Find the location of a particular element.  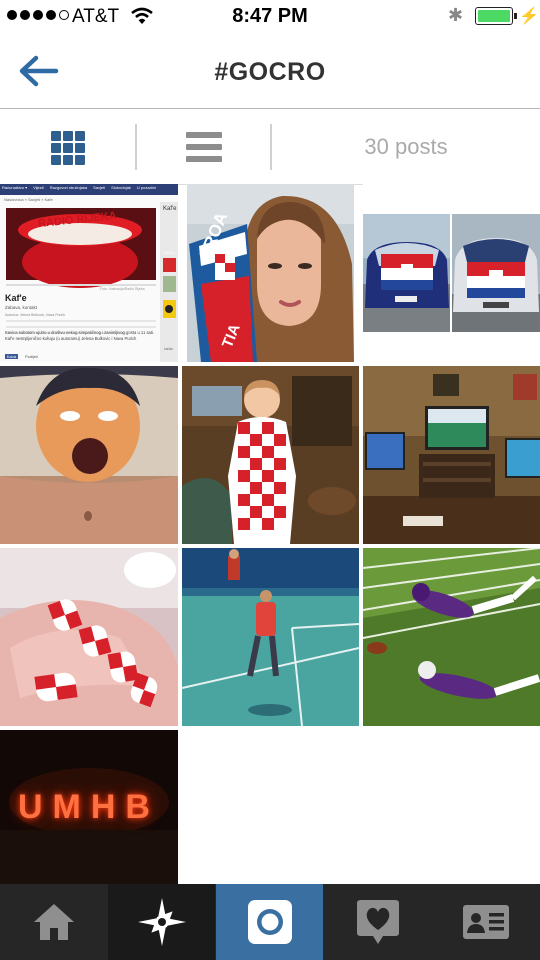

activity-heart-icon is located at coordinates (377, 922).